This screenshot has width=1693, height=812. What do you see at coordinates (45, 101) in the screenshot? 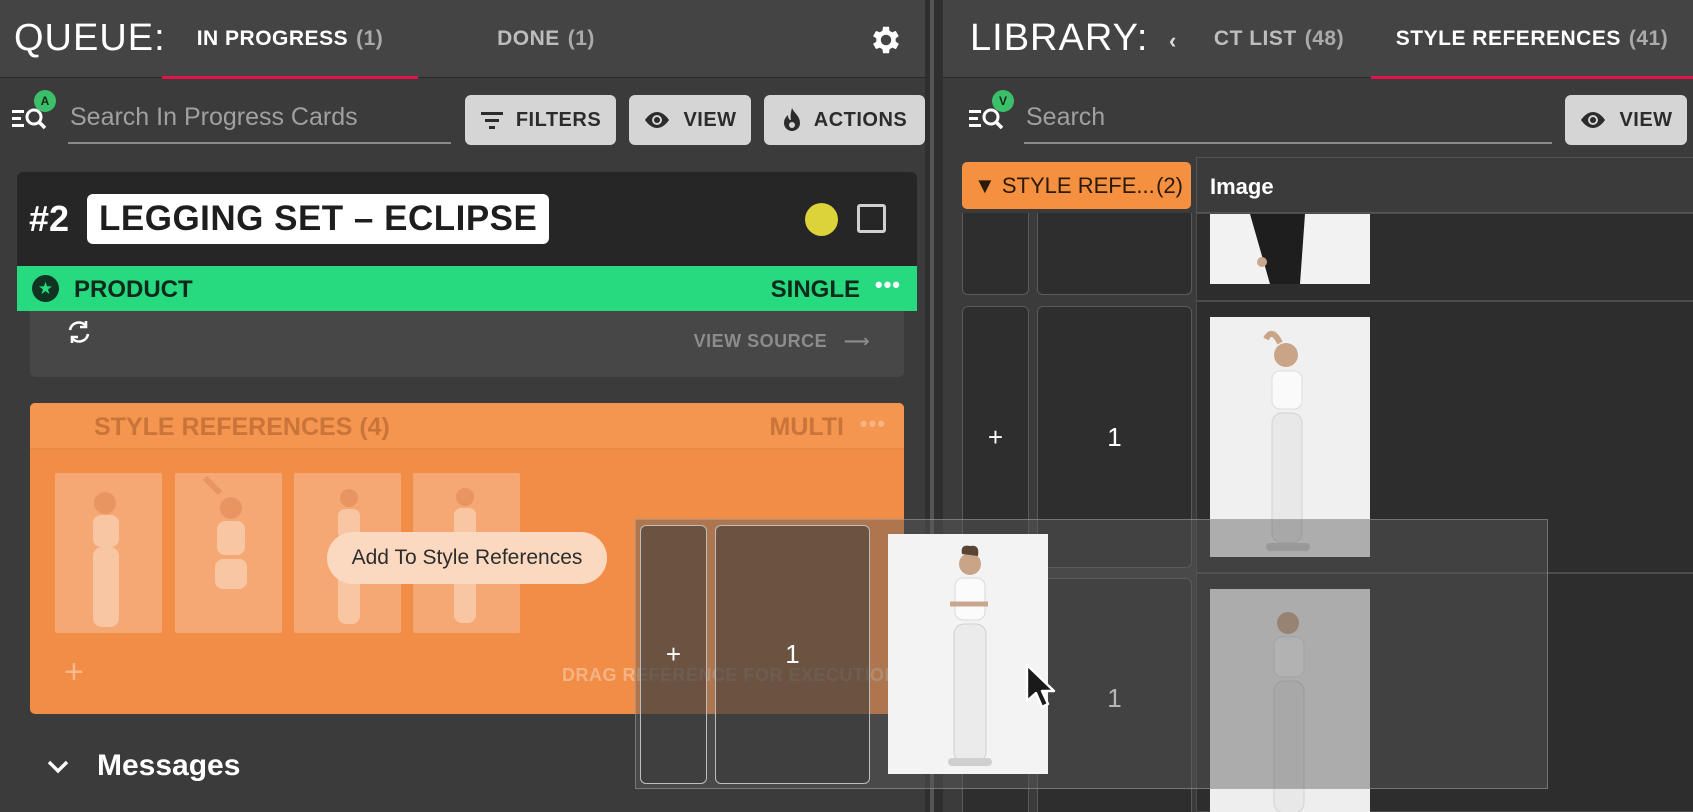
I see `search-badge: A` at bounding box center [45, 101].